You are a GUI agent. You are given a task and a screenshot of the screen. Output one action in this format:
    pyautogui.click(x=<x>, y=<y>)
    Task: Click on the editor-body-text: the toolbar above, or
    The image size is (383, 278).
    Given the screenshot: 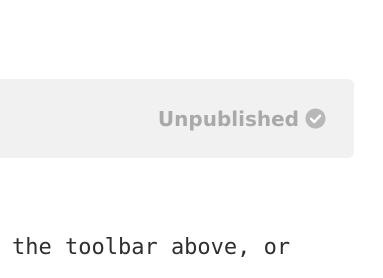 What is the action you would take?
    pyautogui.click(x=151, y=248)
    